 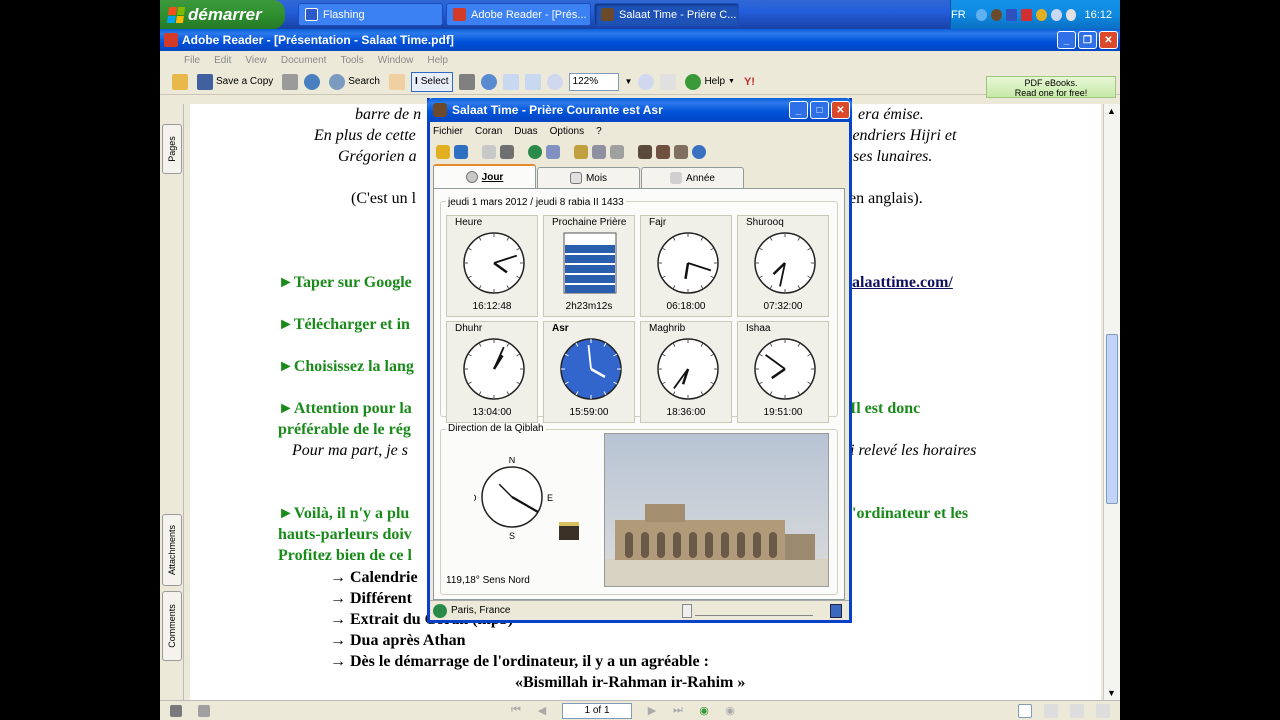 I want to click on calendar-icon, so click(x=553, y=152).